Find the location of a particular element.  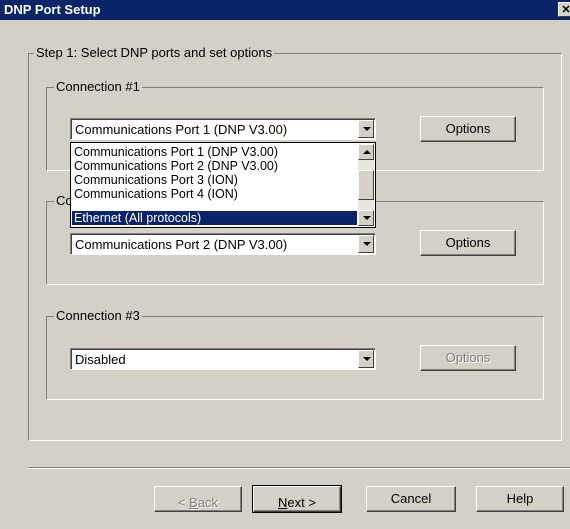

connection-3-value: Disabled is located at coordinates (100, 359).